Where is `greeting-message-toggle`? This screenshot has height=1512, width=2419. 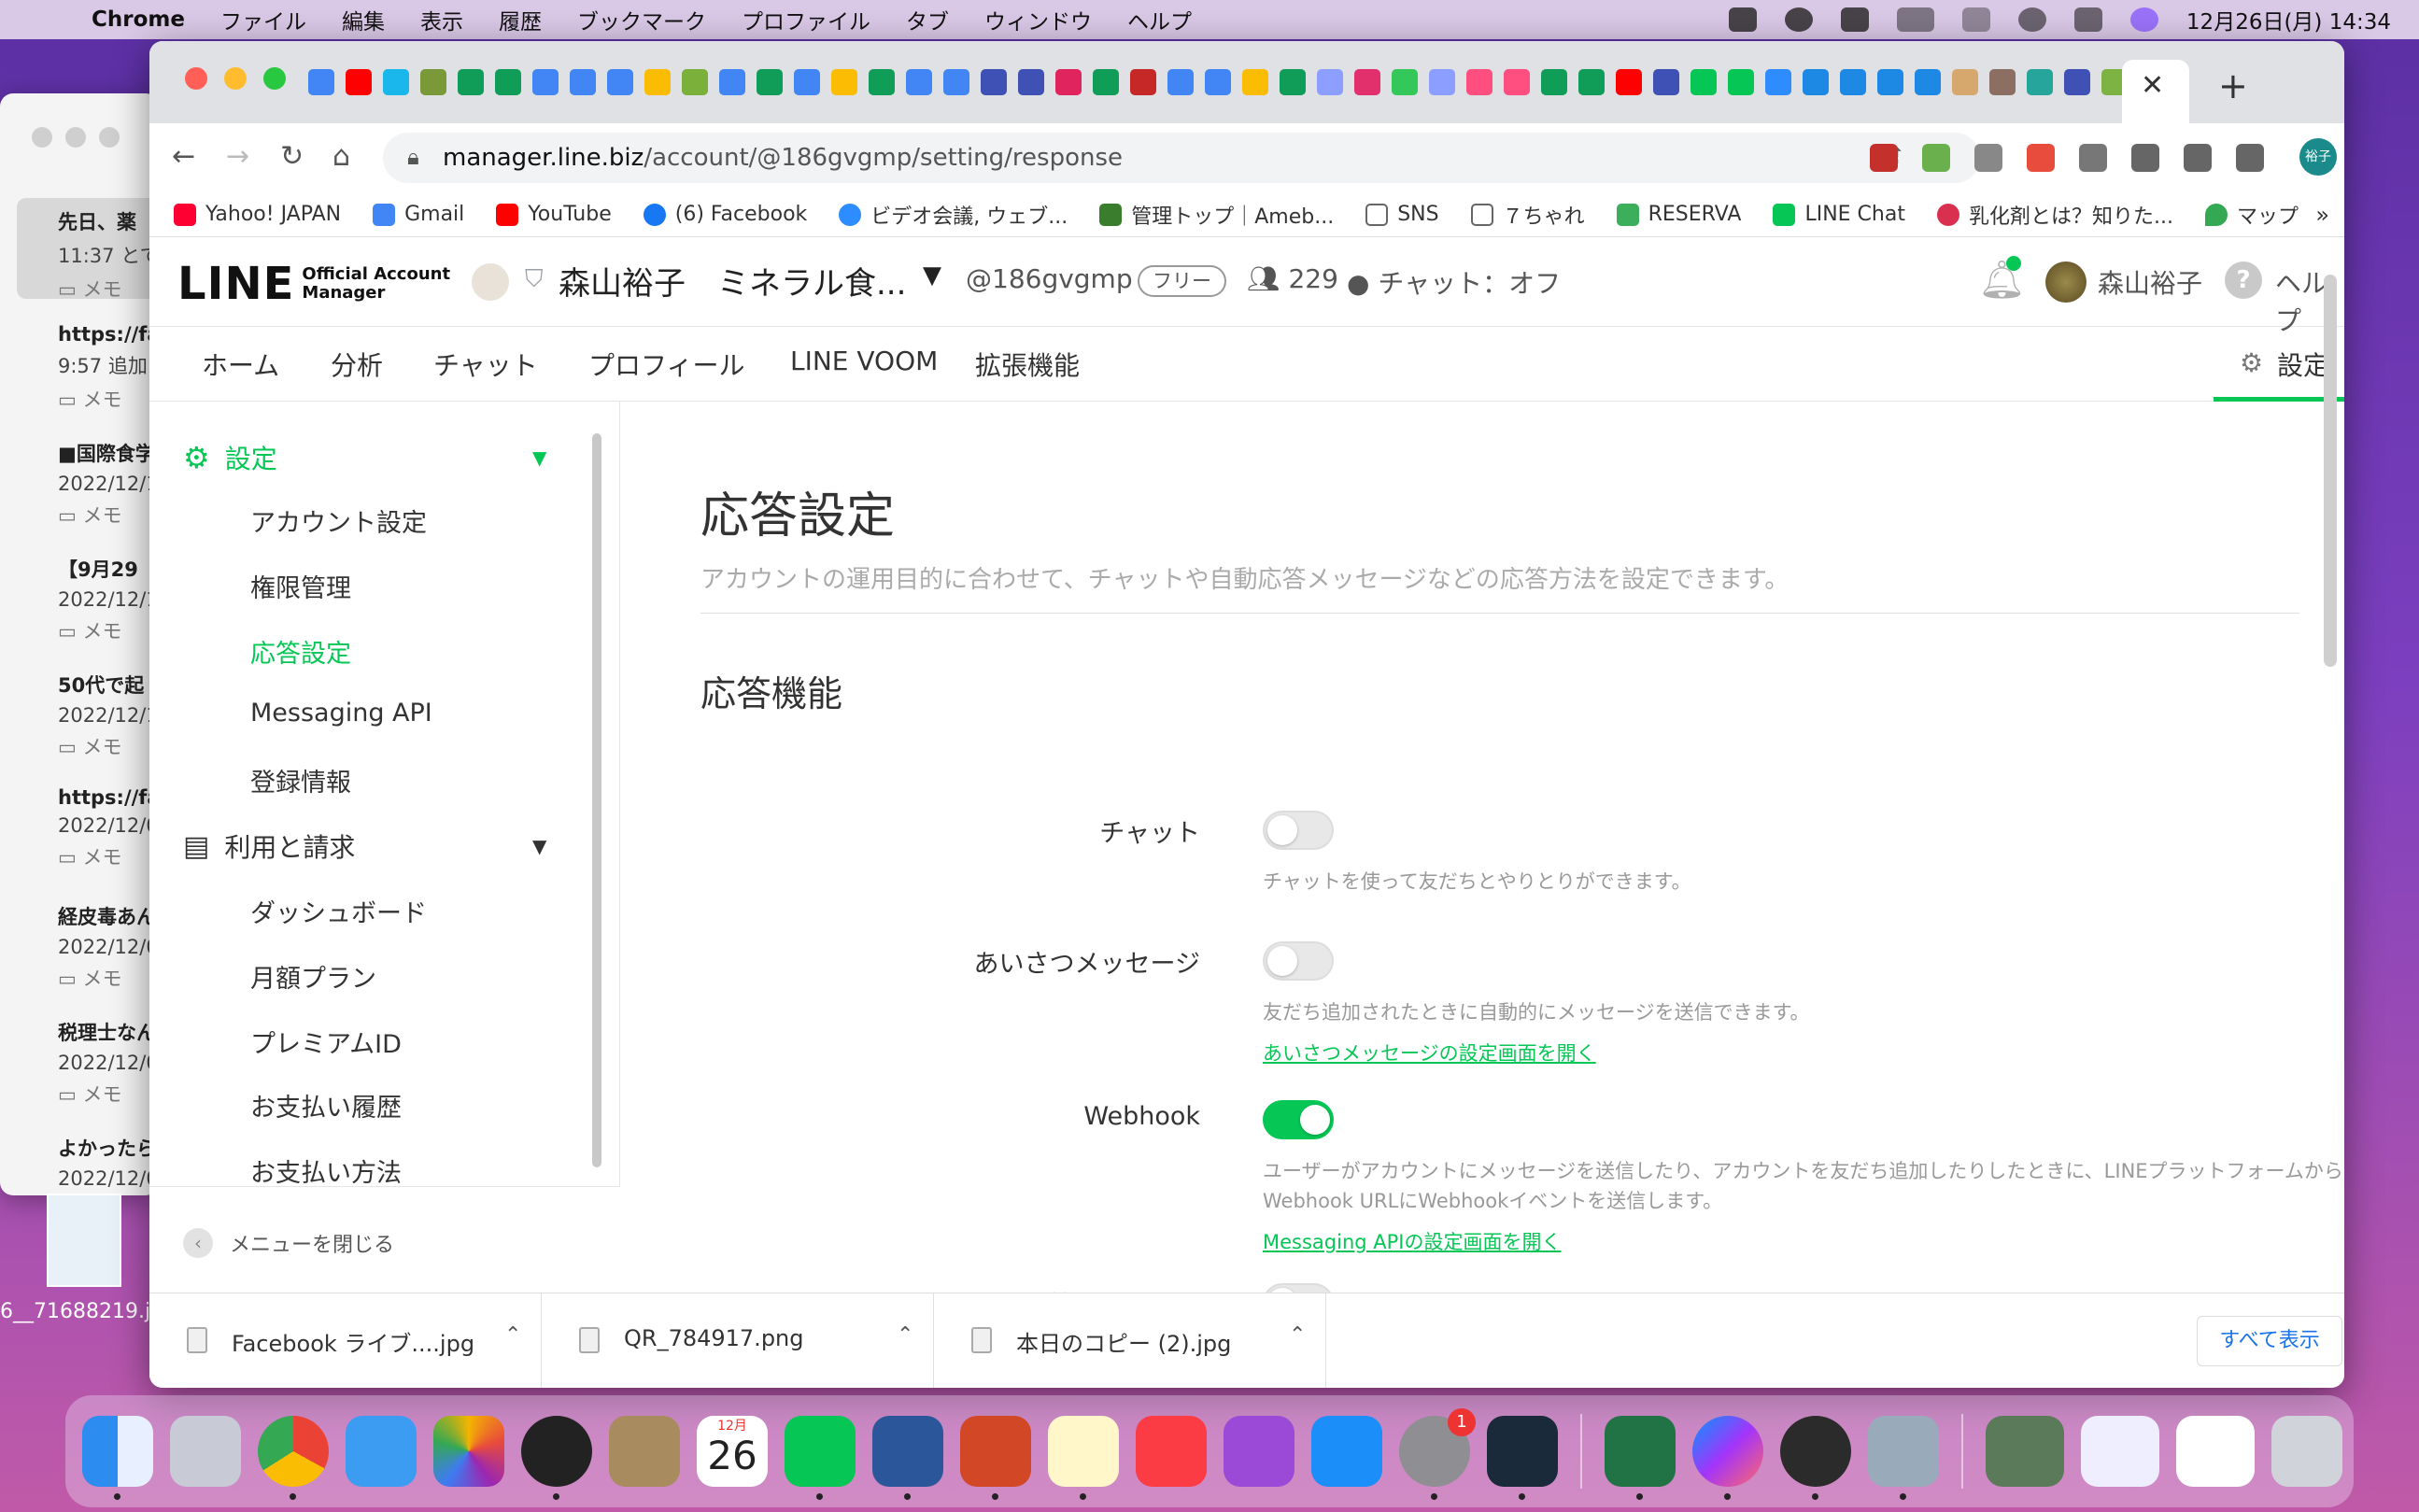
greeting-message-toggle is located at coordinates (1298, 961).